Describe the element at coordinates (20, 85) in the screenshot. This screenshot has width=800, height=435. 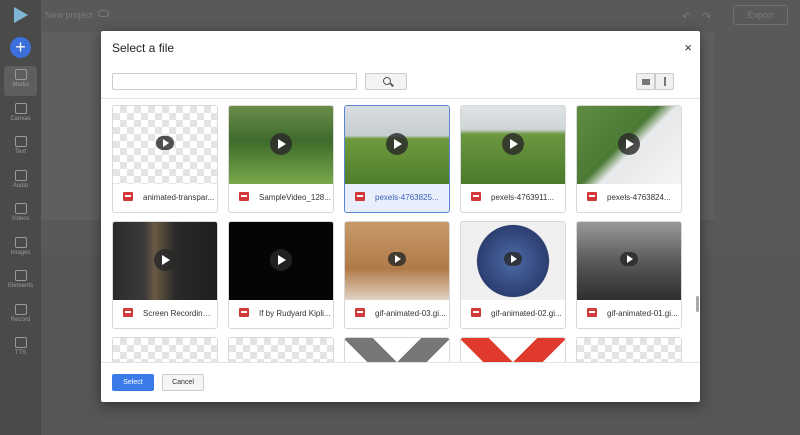
I see `sidebar-item-label: Media` at that location.